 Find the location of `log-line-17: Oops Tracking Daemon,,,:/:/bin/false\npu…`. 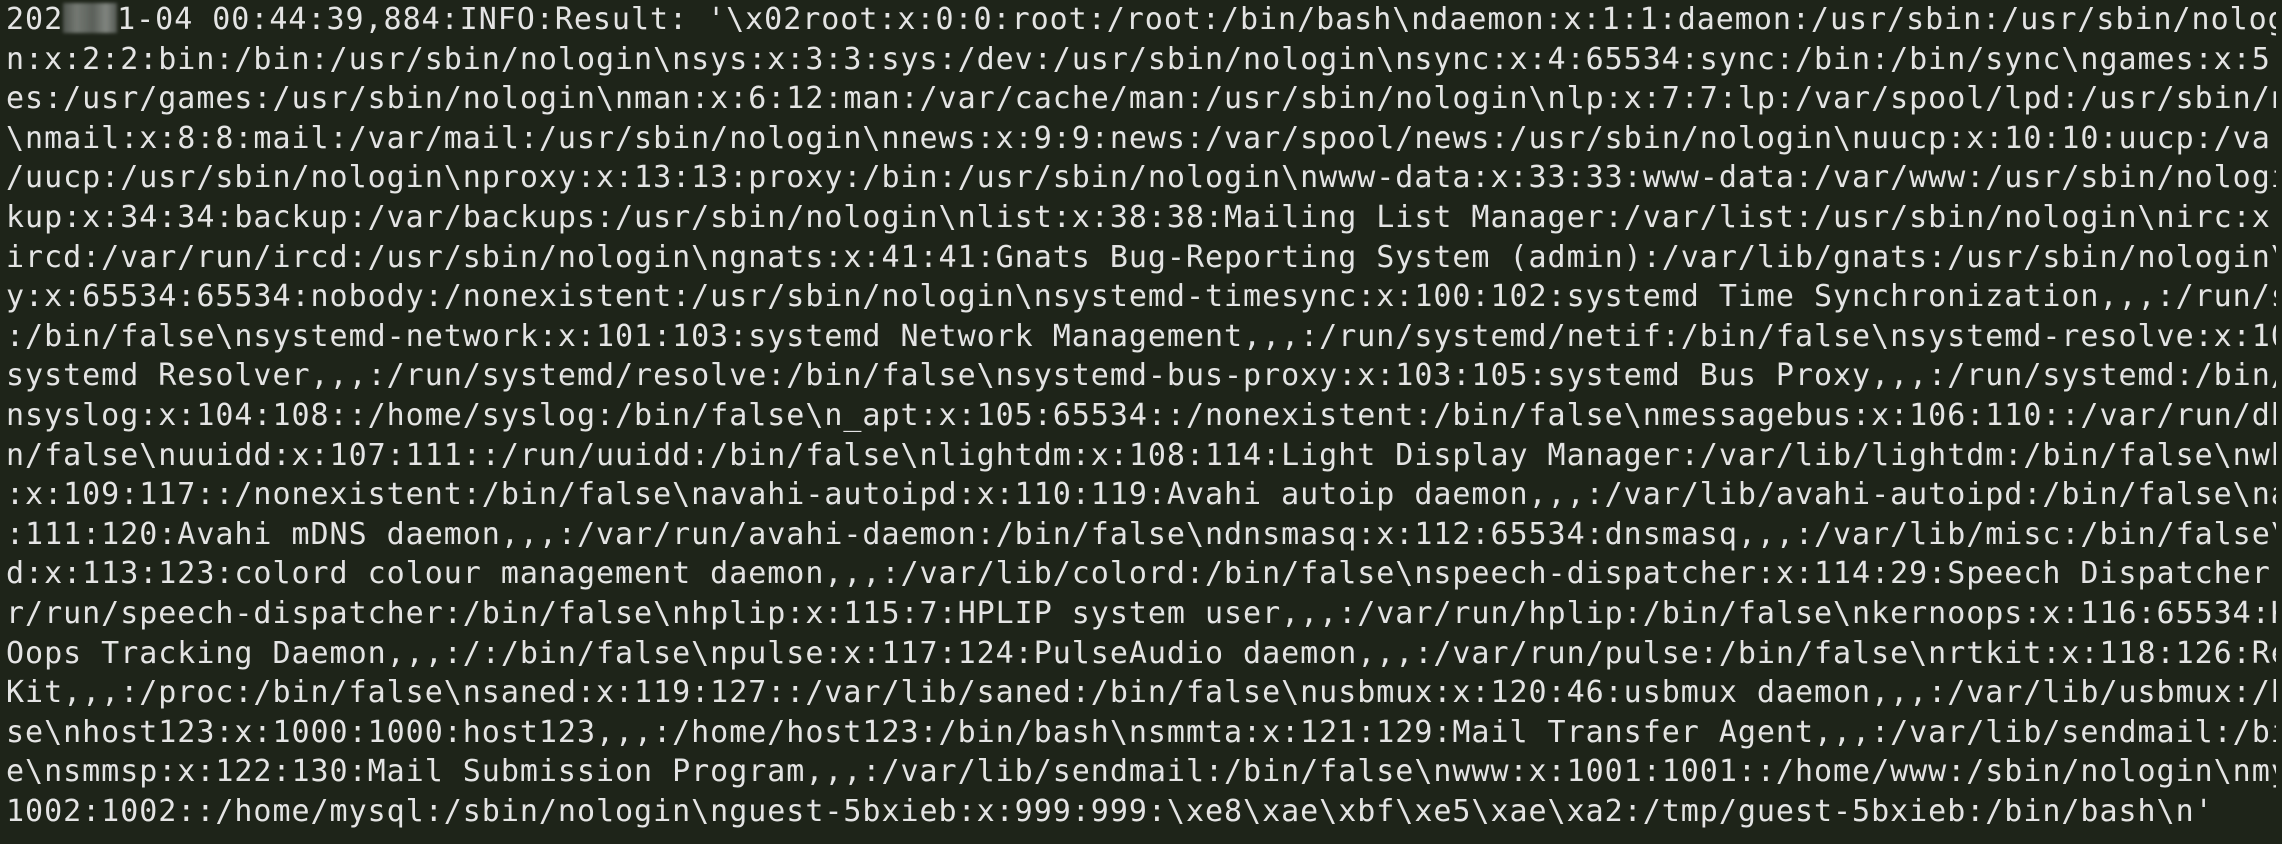

log-line-17: Oops Tracking Daemon,,,:/:/bin/false\npu… is located at coordinates (1141, 653).